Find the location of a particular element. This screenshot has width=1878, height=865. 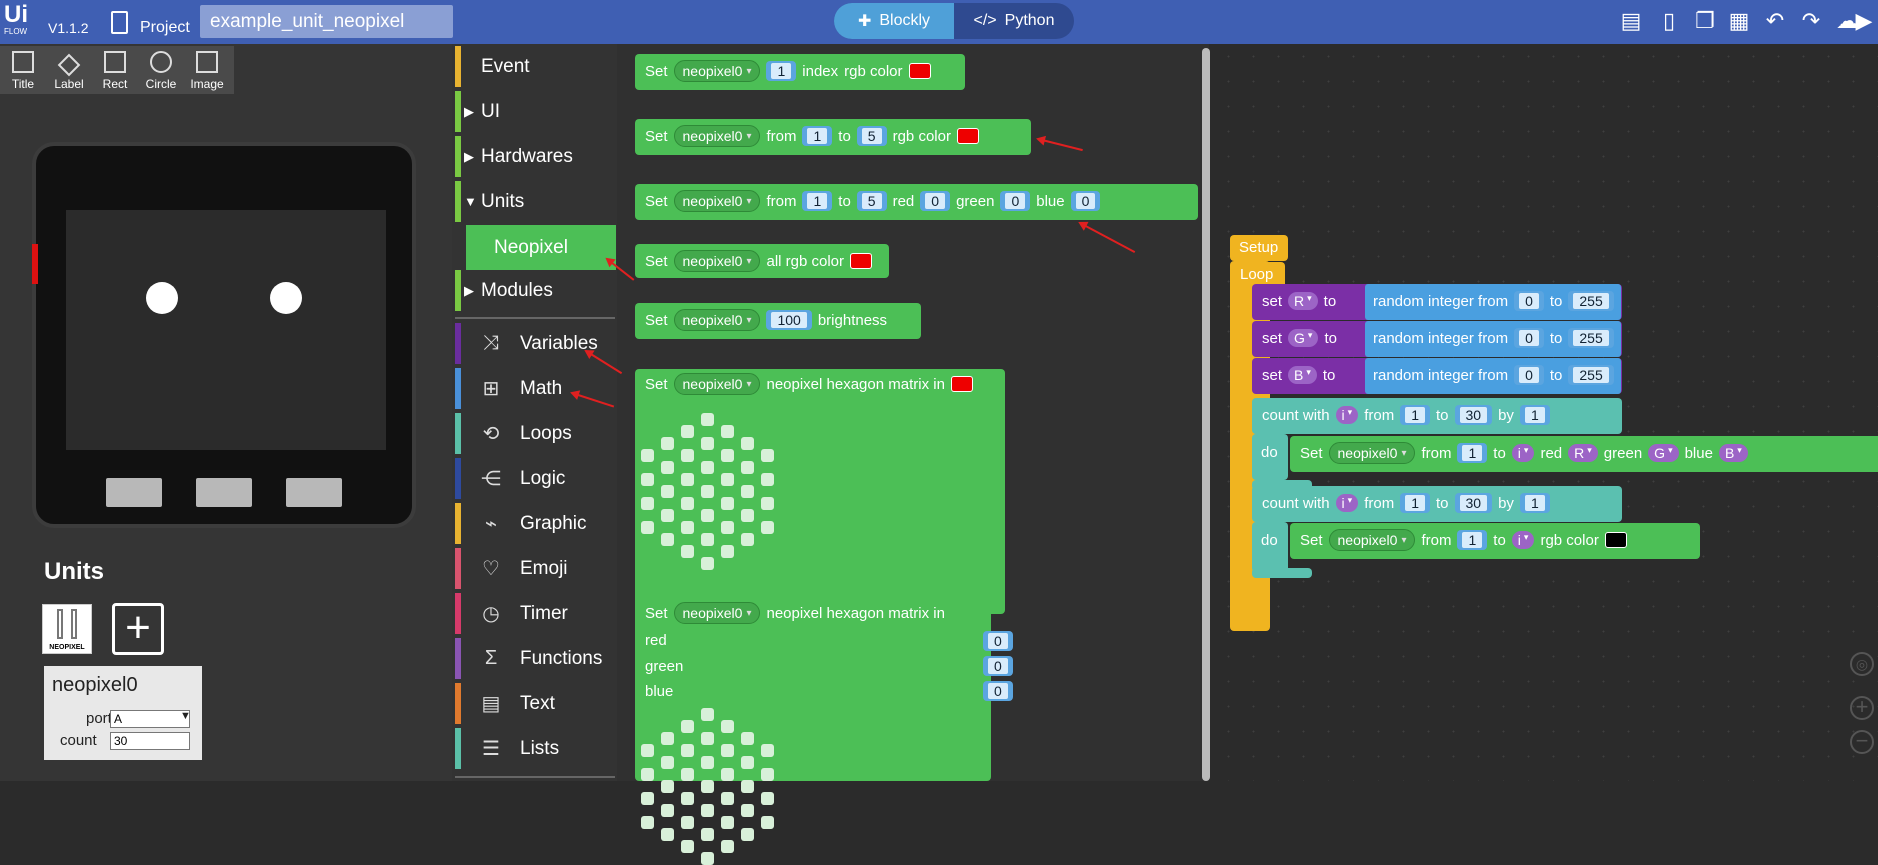

set-b-block: set Bto random integer from 0 to 255 is located at coordinates (1437, 376).